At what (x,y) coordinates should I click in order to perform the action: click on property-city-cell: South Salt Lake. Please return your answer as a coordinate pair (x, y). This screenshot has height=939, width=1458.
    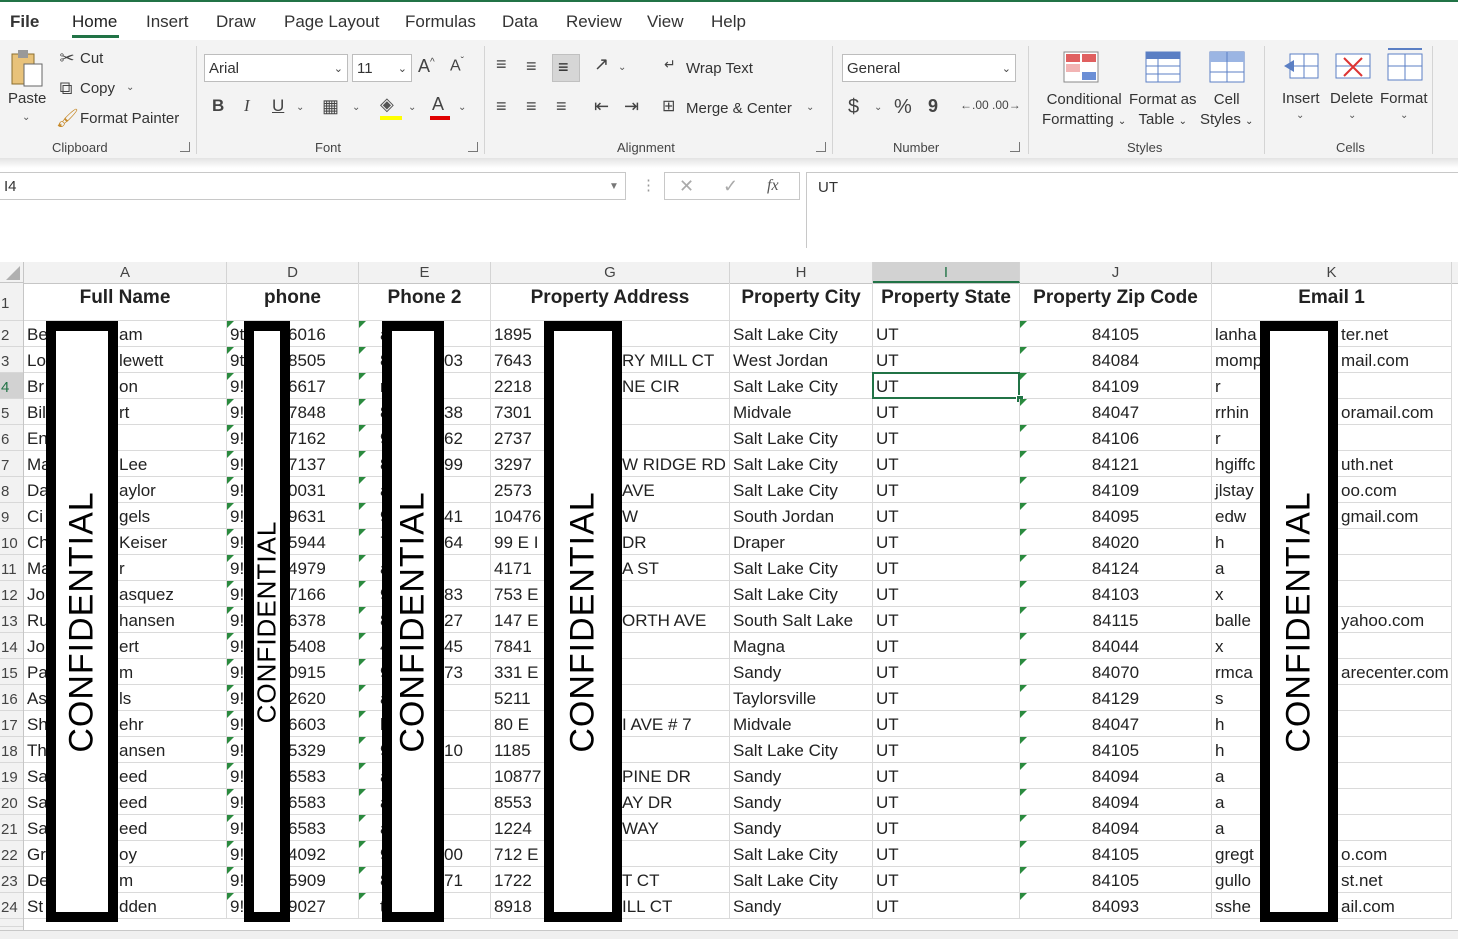
    Looking at the image, I should click on (801, 620).